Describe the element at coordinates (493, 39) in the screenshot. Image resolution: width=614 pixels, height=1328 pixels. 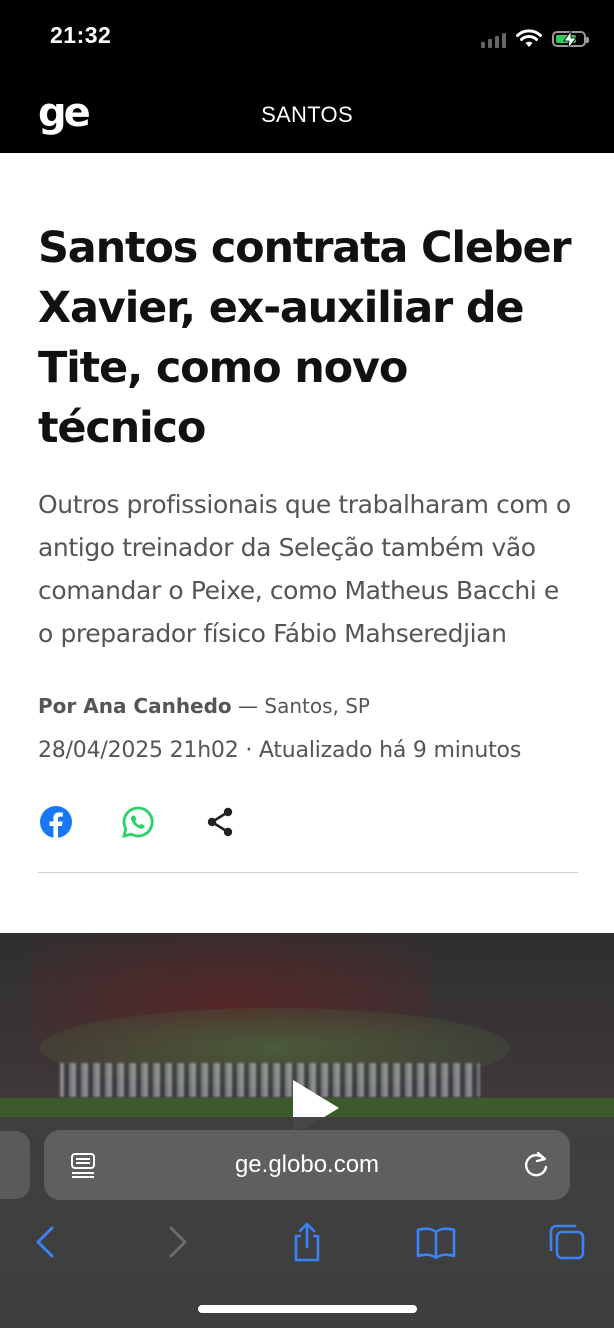
I see `cellular-signal-icon` at that location.